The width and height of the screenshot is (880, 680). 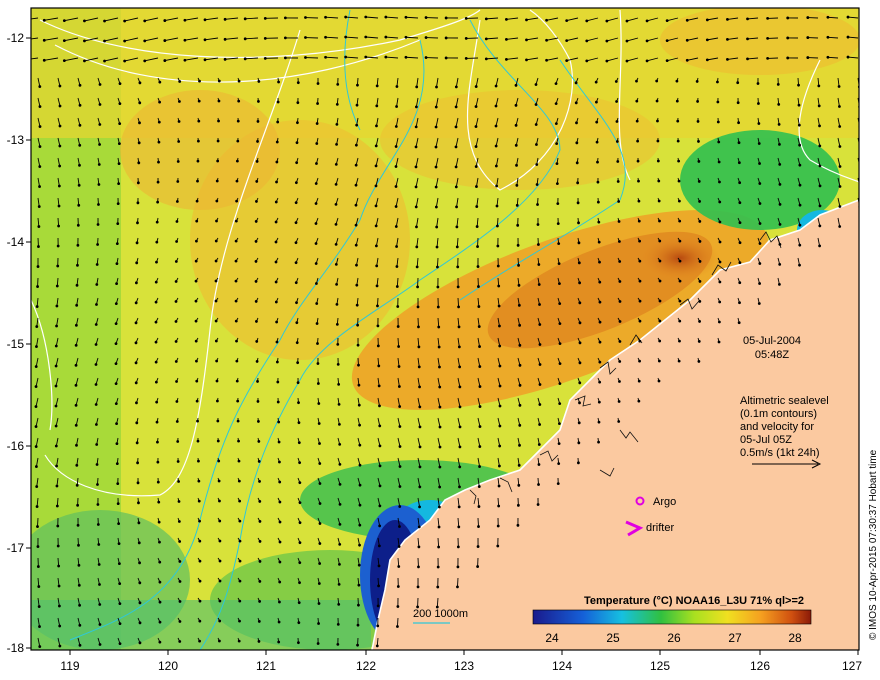 I want to click on colorbar, so click(x=672, y=617).